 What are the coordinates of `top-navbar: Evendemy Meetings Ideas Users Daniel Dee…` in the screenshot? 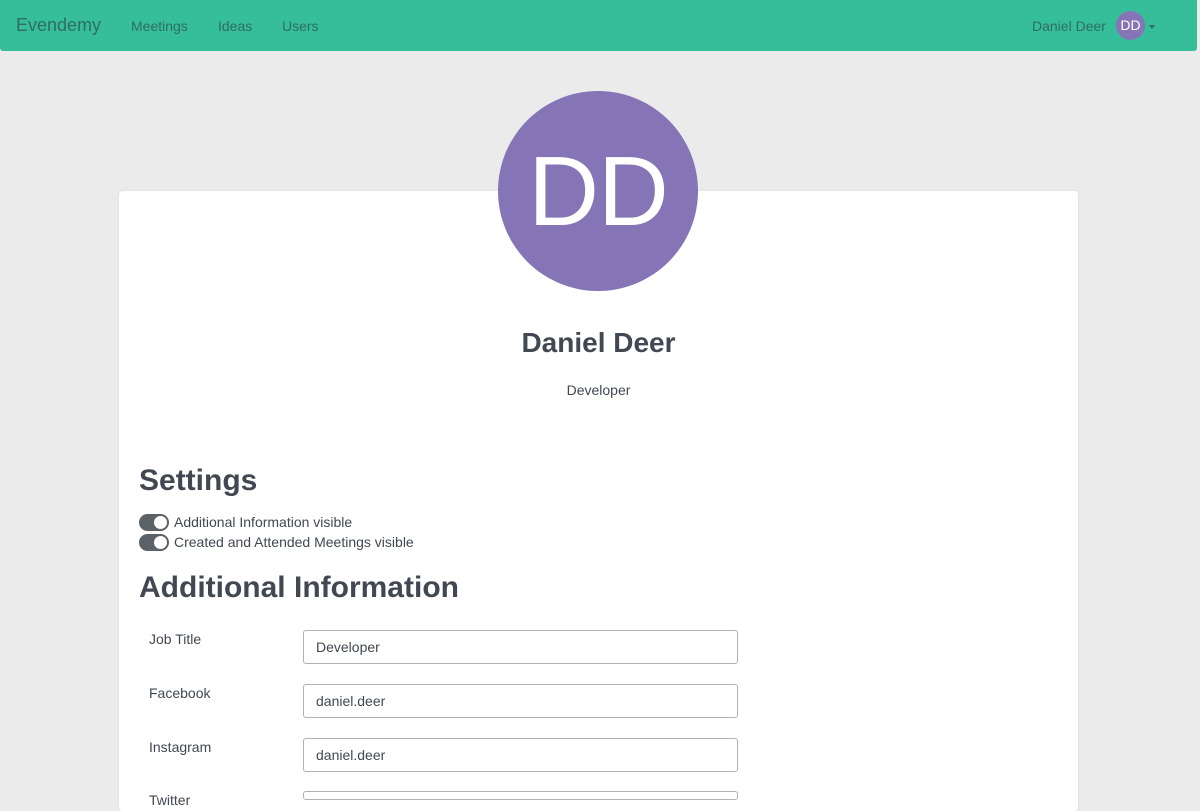 It's located at (598, 25).